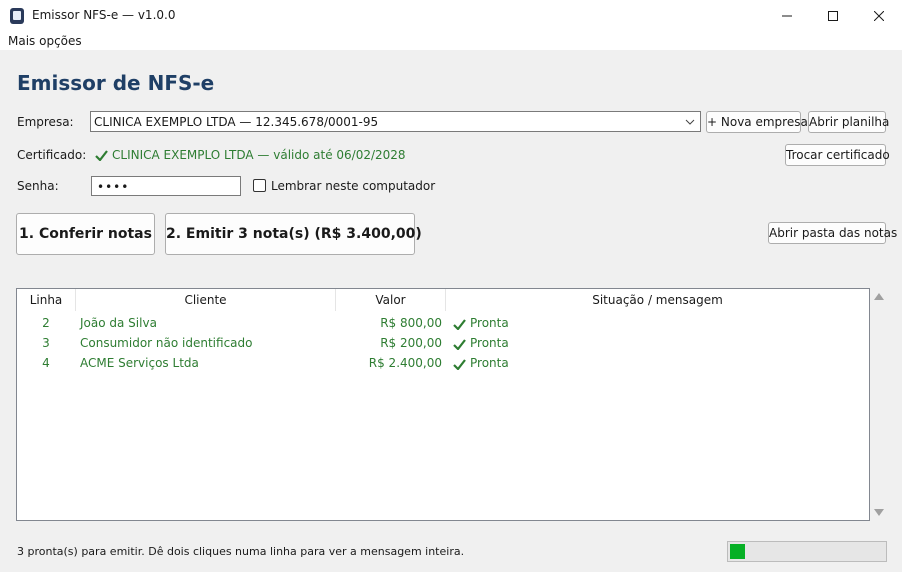 The height and width of the screenshot is (572, 902). Describe the element at coordinates (52, 155) in the screenshot. I see `certificado-label: Certificado:` at that location.